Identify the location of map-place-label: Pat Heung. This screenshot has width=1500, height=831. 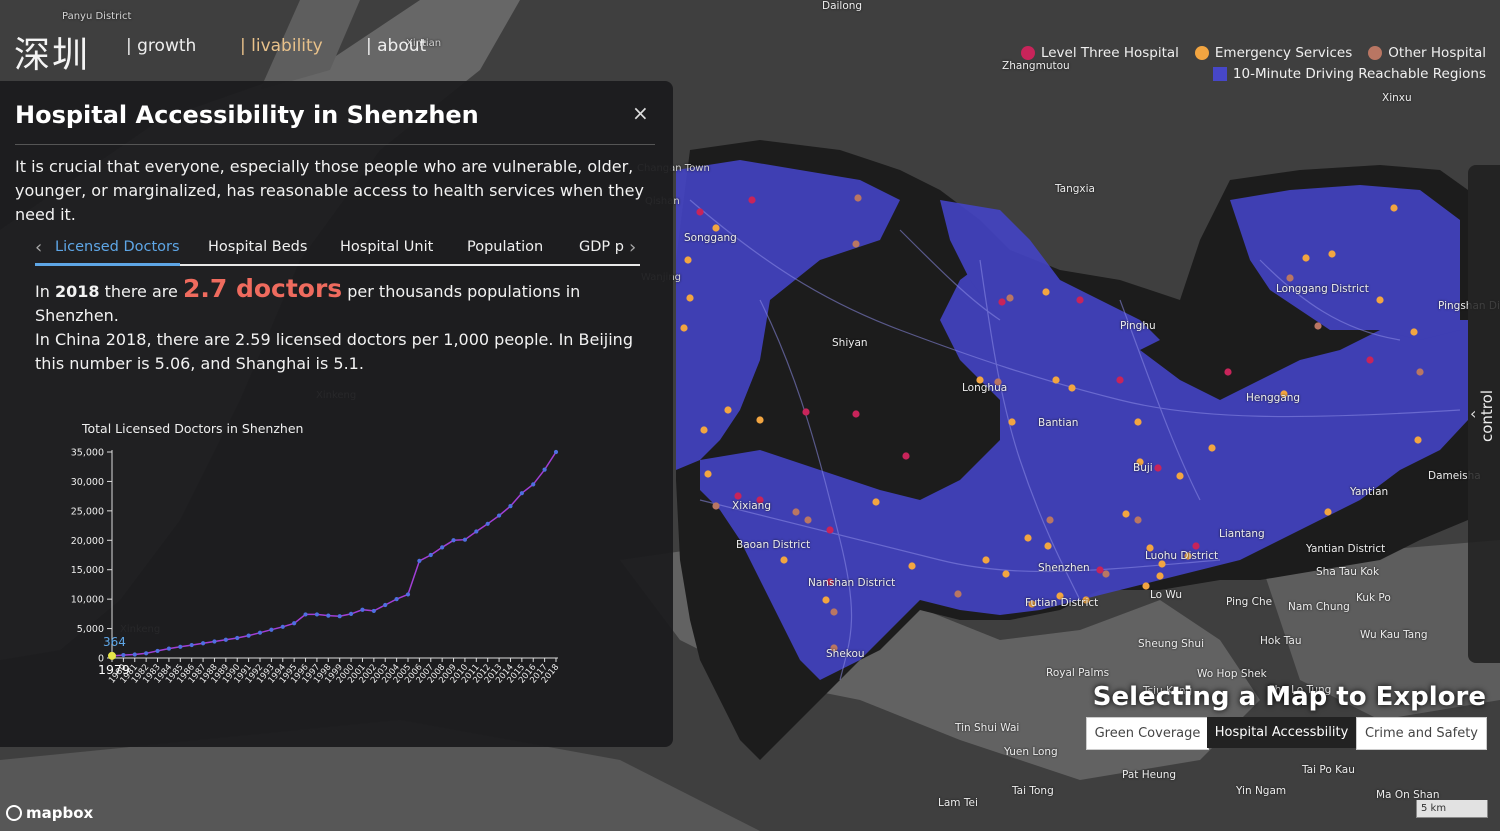
(1149, 775).